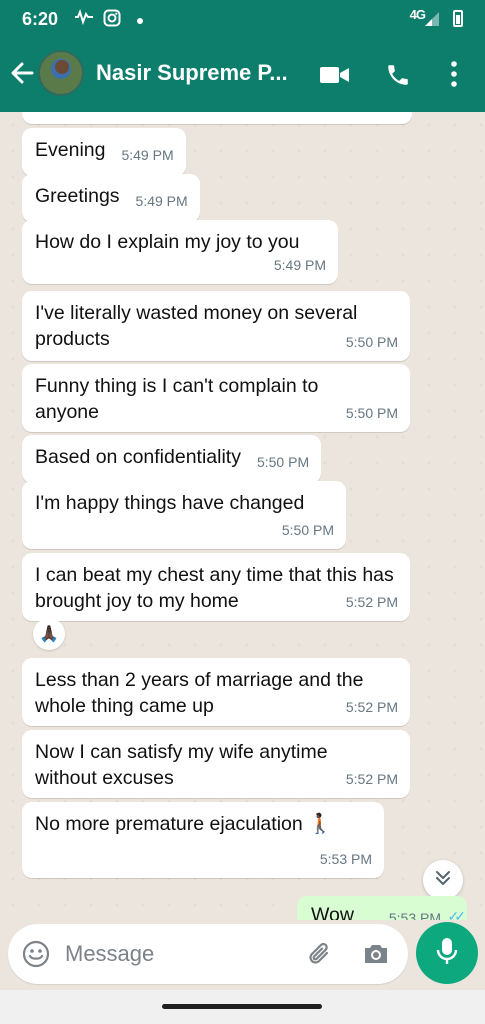  What do you see at coordinates (417, 14) in the screenshot?
I see `network-type: 4G` at bounding box center [417, 14].